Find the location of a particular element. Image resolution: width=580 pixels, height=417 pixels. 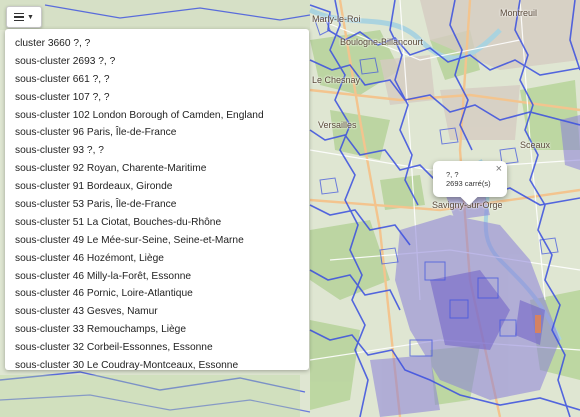

map-label: Sceaux is located at coordinates (535, 145).